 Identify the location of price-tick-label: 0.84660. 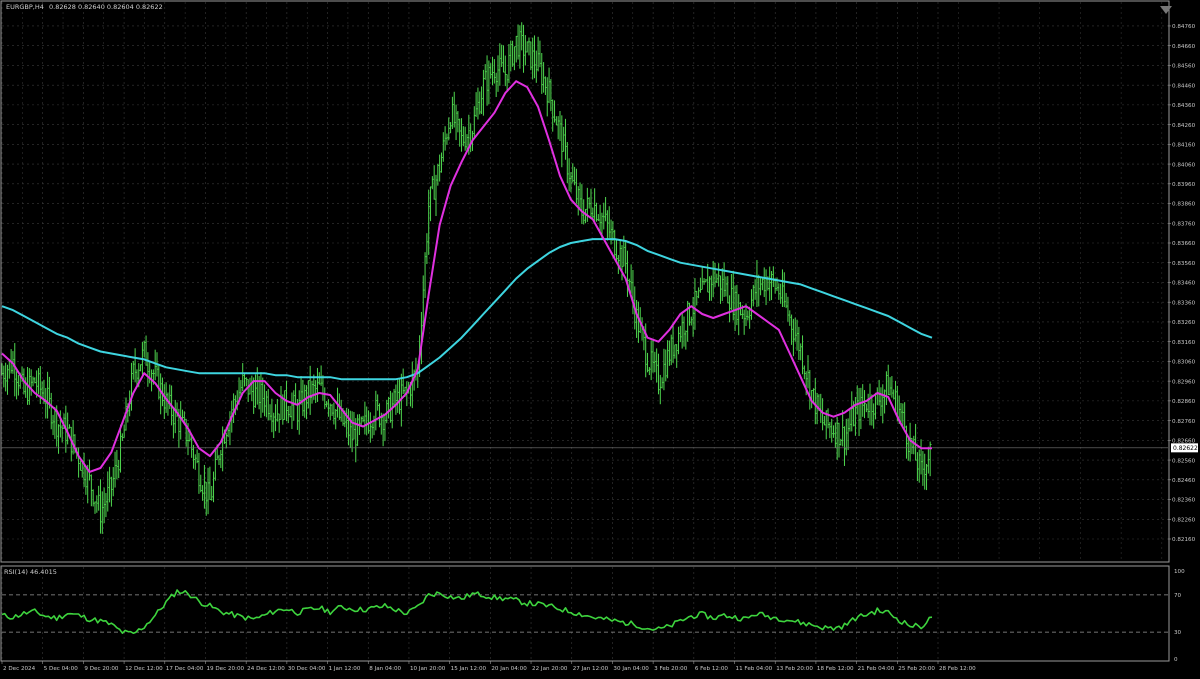
(1184, 47).